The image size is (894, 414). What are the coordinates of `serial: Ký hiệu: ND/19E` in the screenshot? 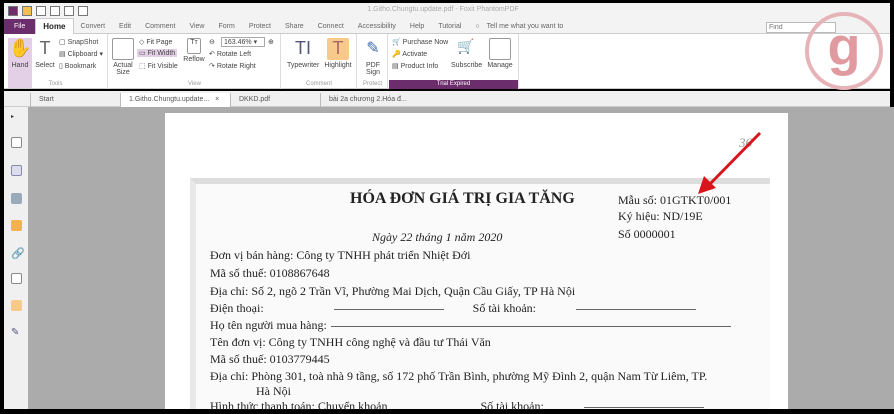 It's located at (660, 216).